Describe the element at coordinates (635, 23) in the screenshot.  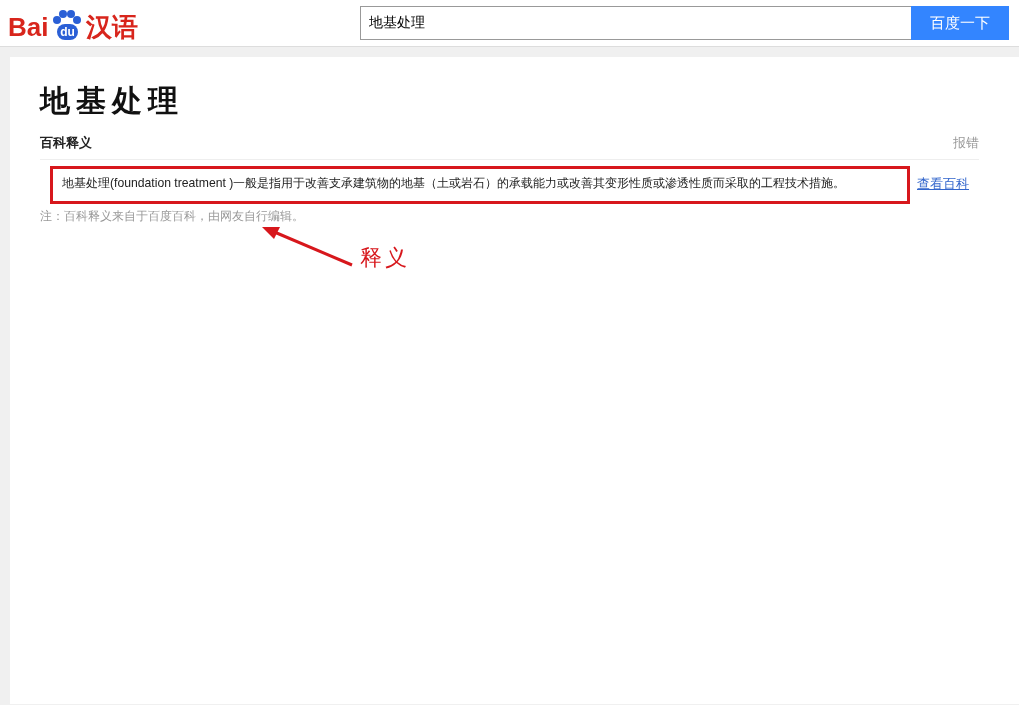
I see `search-field: 地基处理` at that location.